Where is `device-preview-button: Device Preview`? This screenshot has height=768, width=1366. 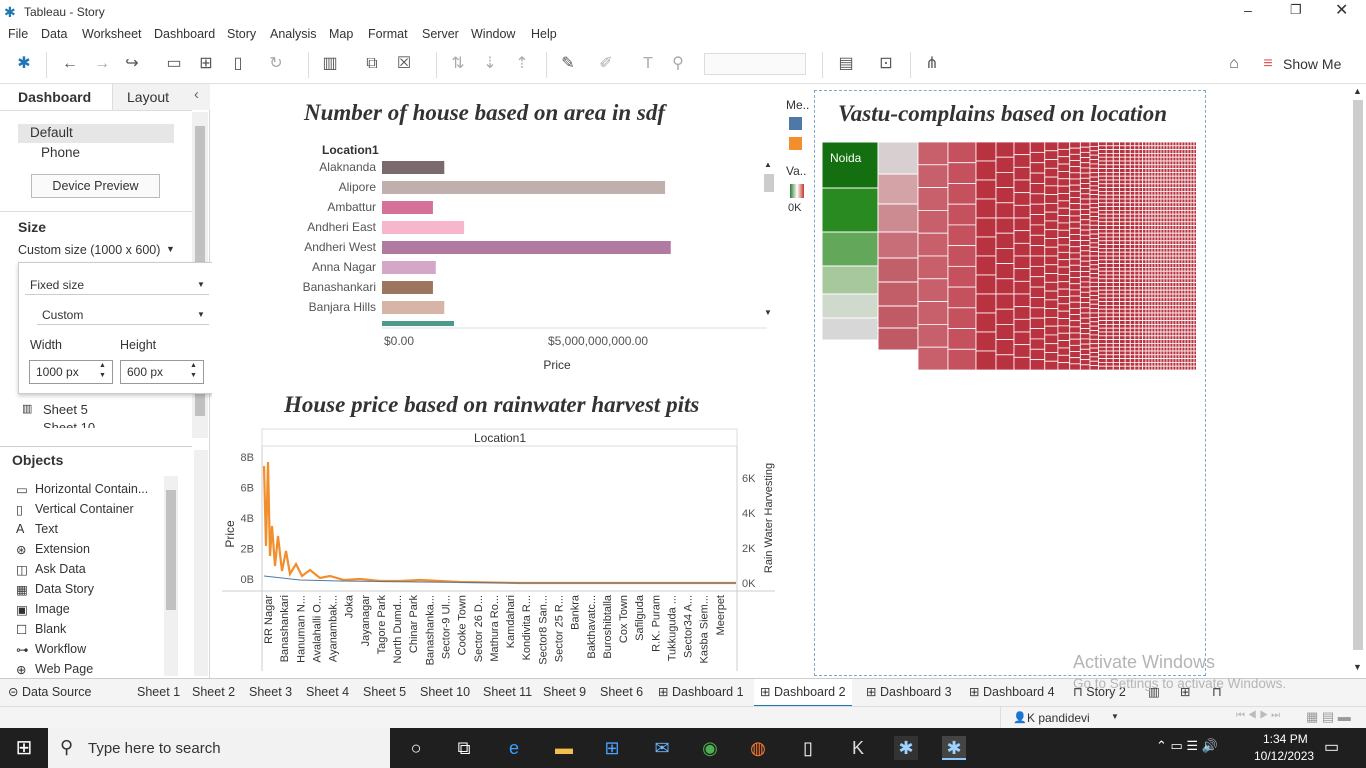 device-preview-button: Device Preview is located at coordinates (95, 186).